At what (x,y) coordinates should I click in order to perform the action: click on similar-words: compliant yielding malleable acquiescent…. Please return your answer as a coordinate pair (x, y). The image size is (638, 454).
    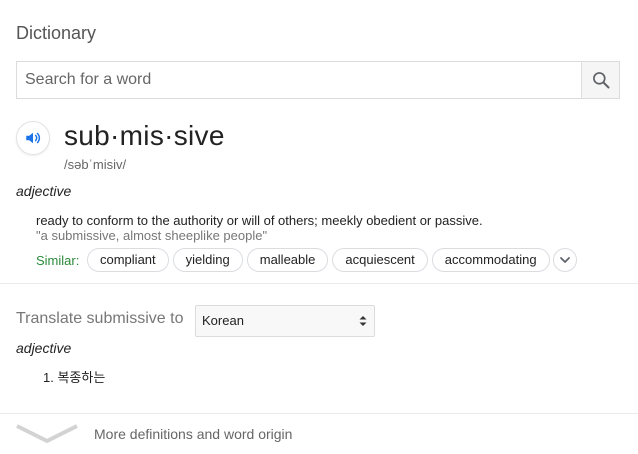
    Looking at the image, I should click on (318, 260).